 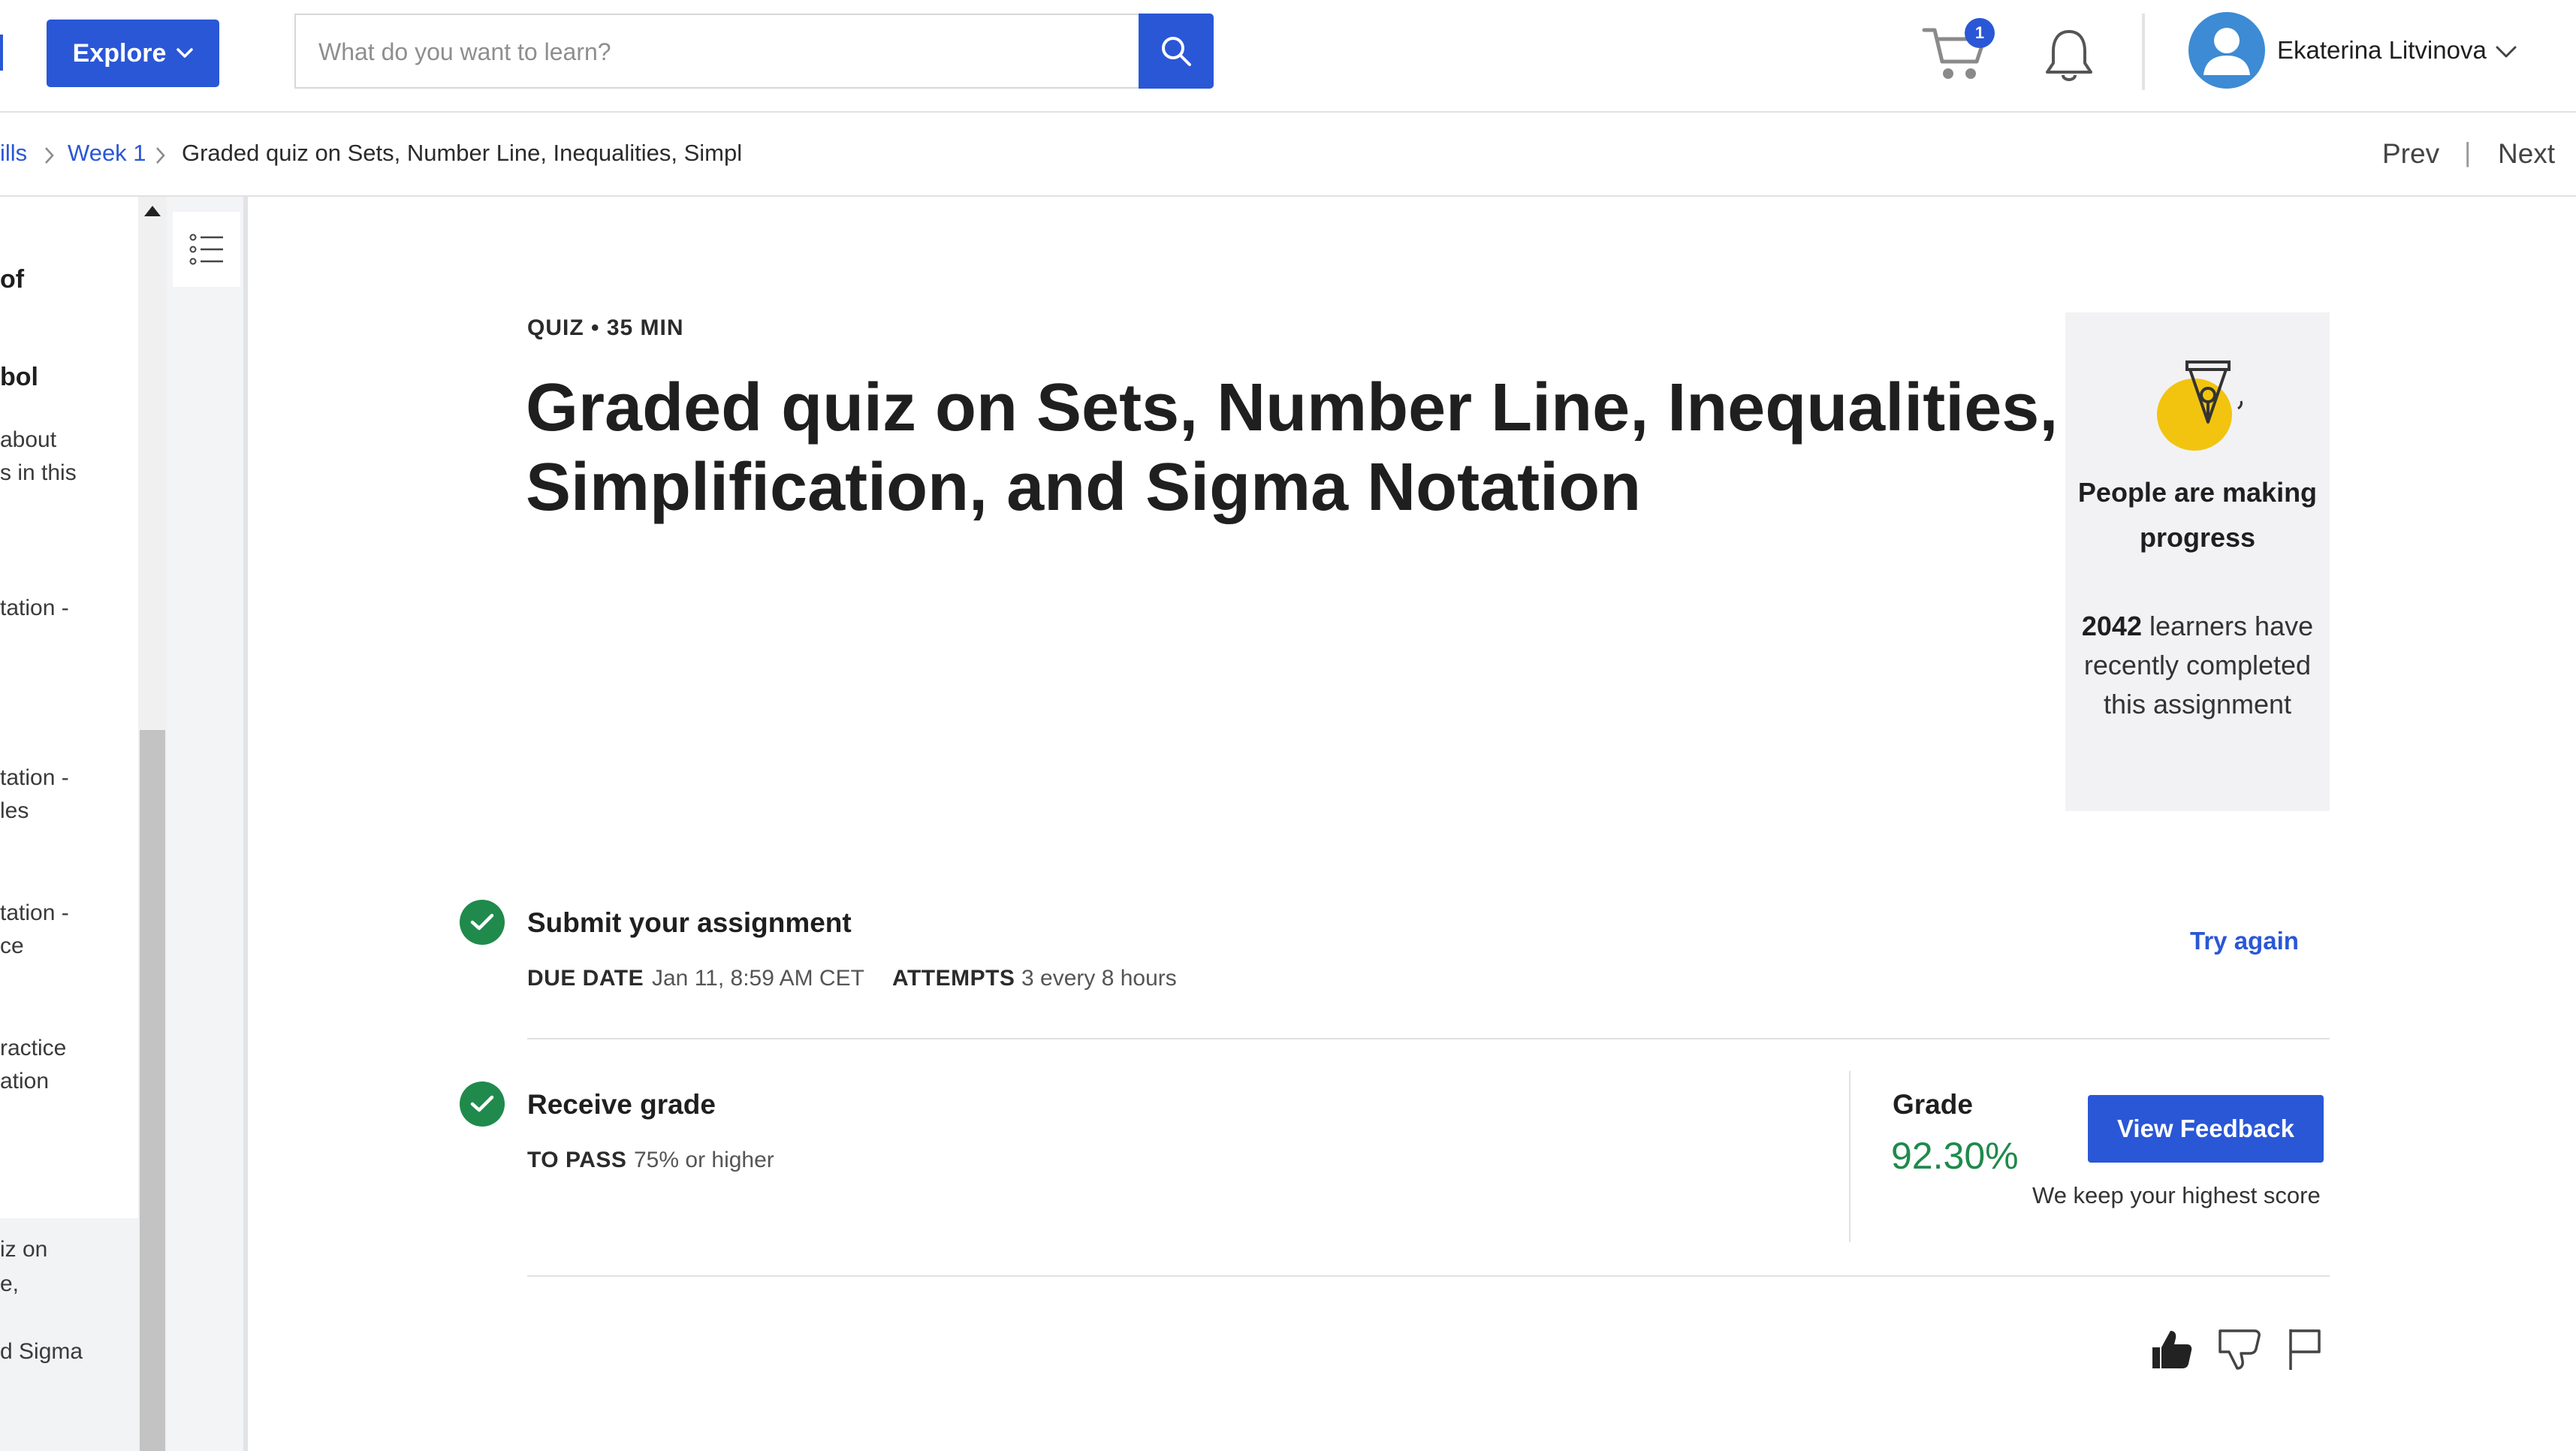 What do you see at coordinates (1955, 1156) in the screenshot?
I see `grade-value: 92.30%` at bounding box center [1955, 1156].